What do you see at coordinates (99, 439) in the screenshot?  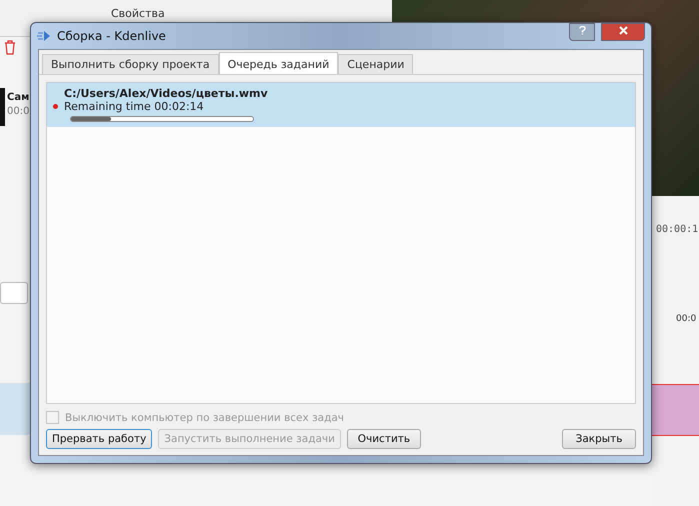 I see `dialog-button: Прервать работу` at bounding box center [99, 439].